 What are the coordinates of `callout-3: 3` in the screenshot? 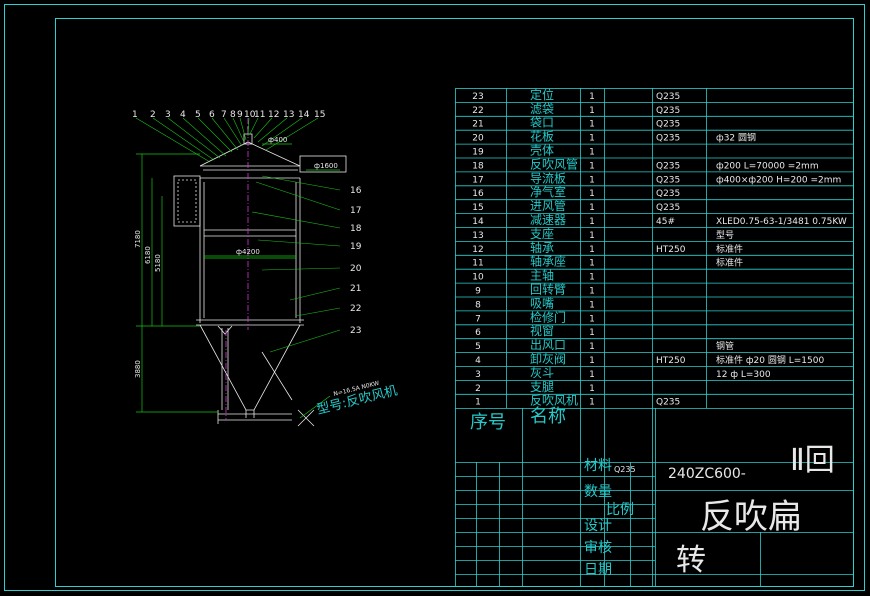 It's located at (168, 115).